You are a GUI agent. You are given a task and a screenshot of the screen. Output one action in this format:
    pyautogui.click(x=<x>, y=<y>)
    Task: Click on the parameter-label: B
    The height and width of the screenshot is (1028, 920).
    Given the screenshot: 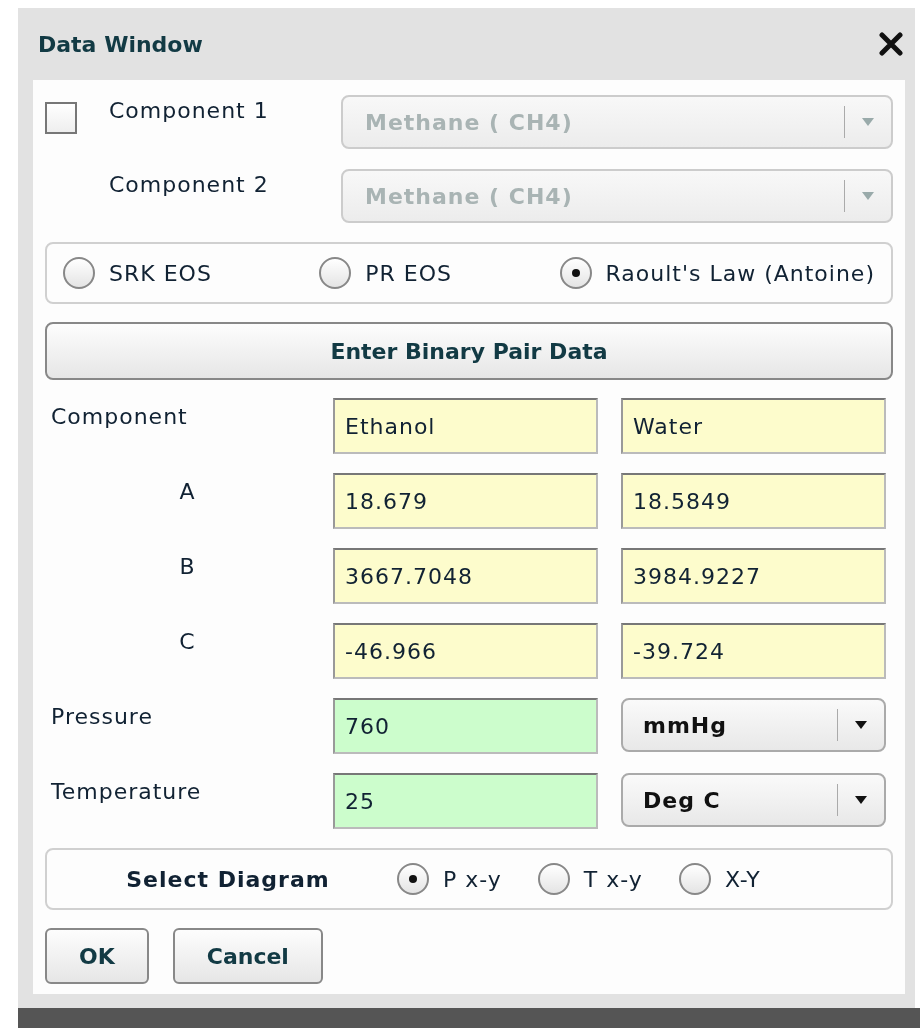 What is the action you would take?
    pyautogui.click(x=187, y=566)
    